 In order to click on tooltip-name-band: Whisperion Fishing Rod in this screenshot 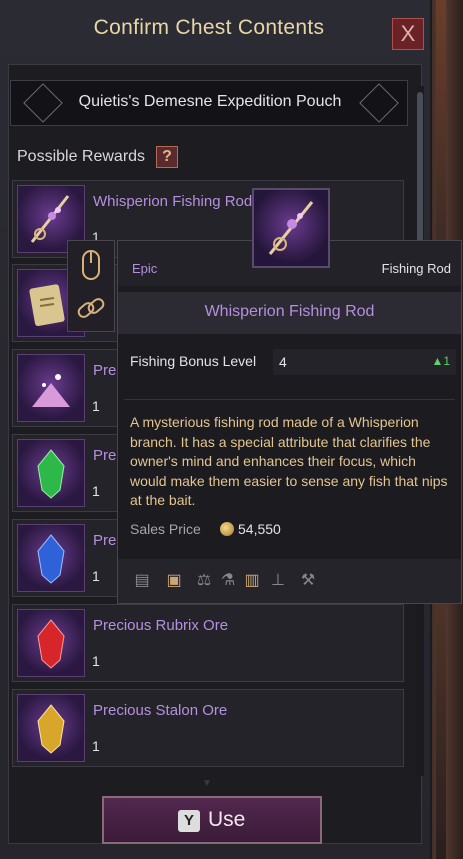, I will do `click(289, 313)`.